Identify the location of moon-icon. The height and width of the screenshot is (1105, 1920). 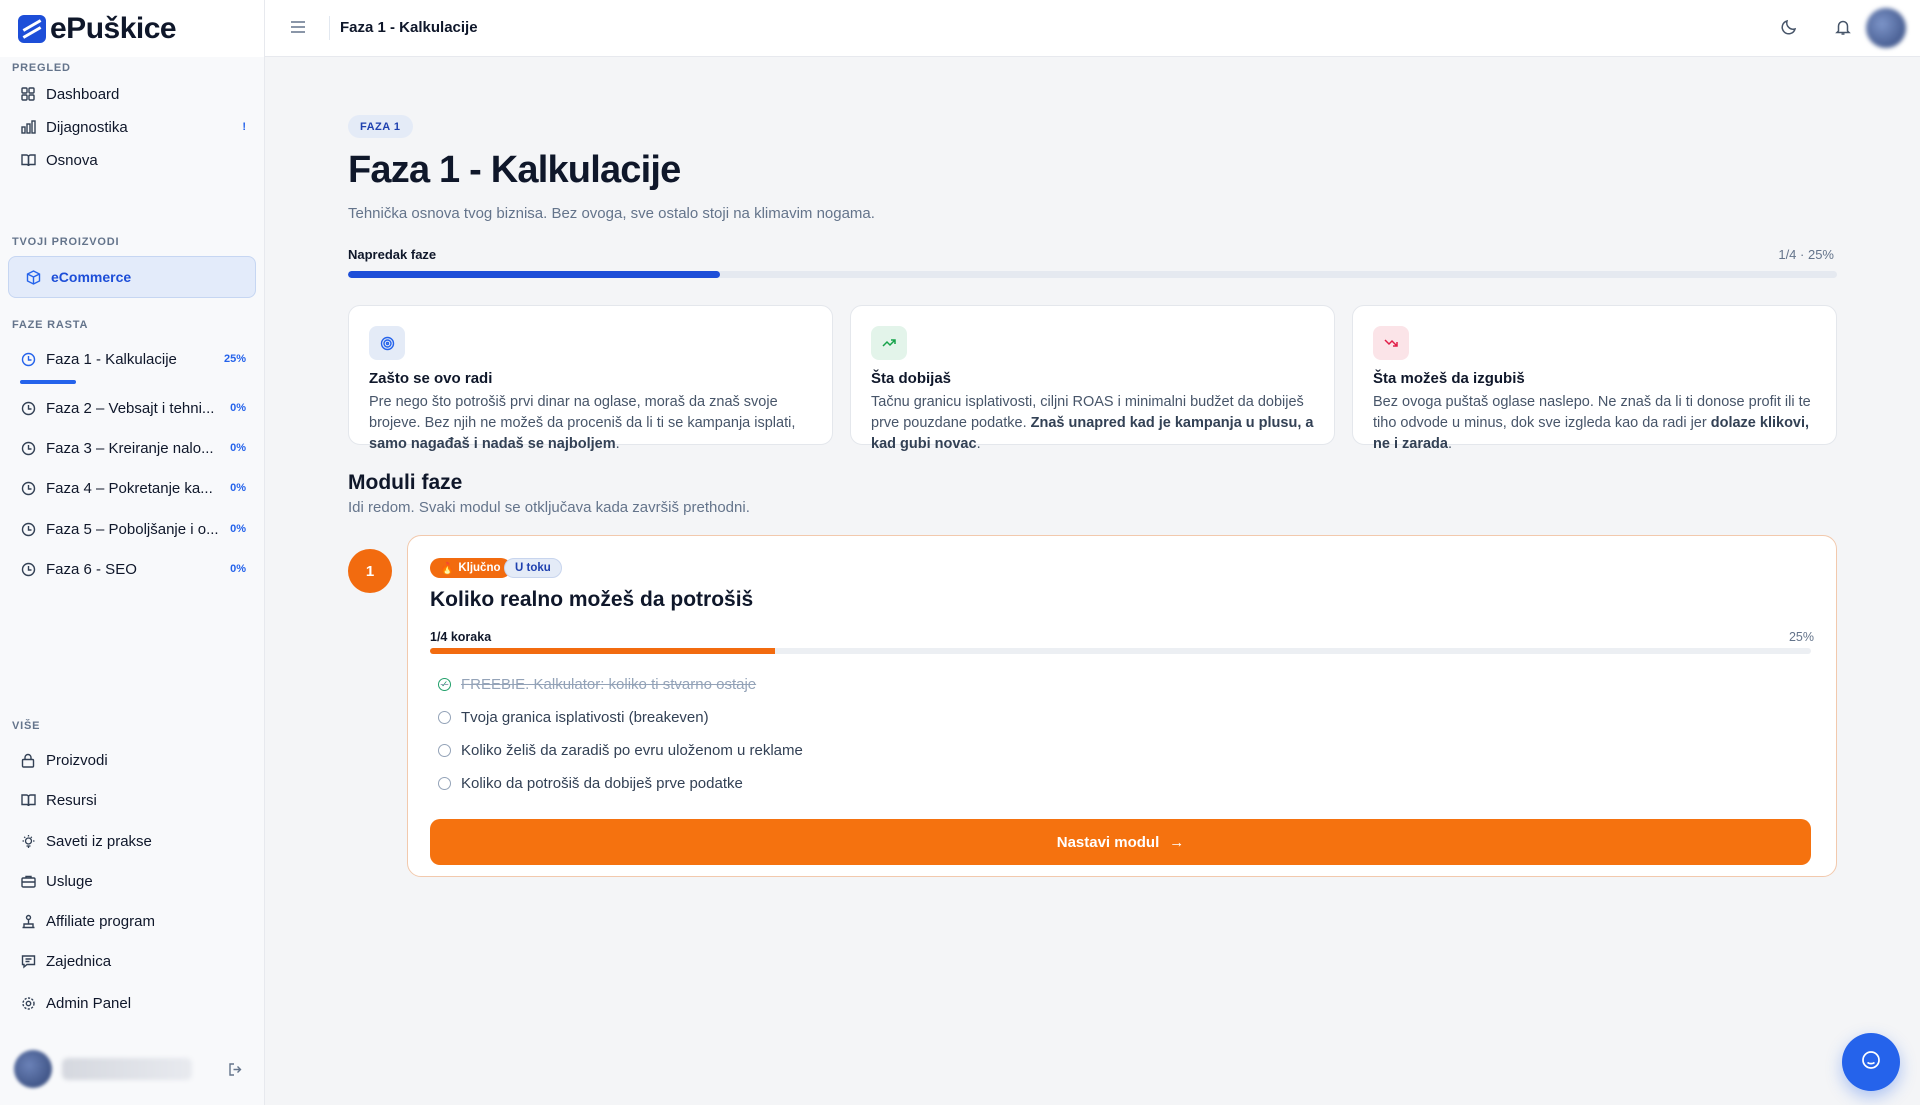
(1790, 28).